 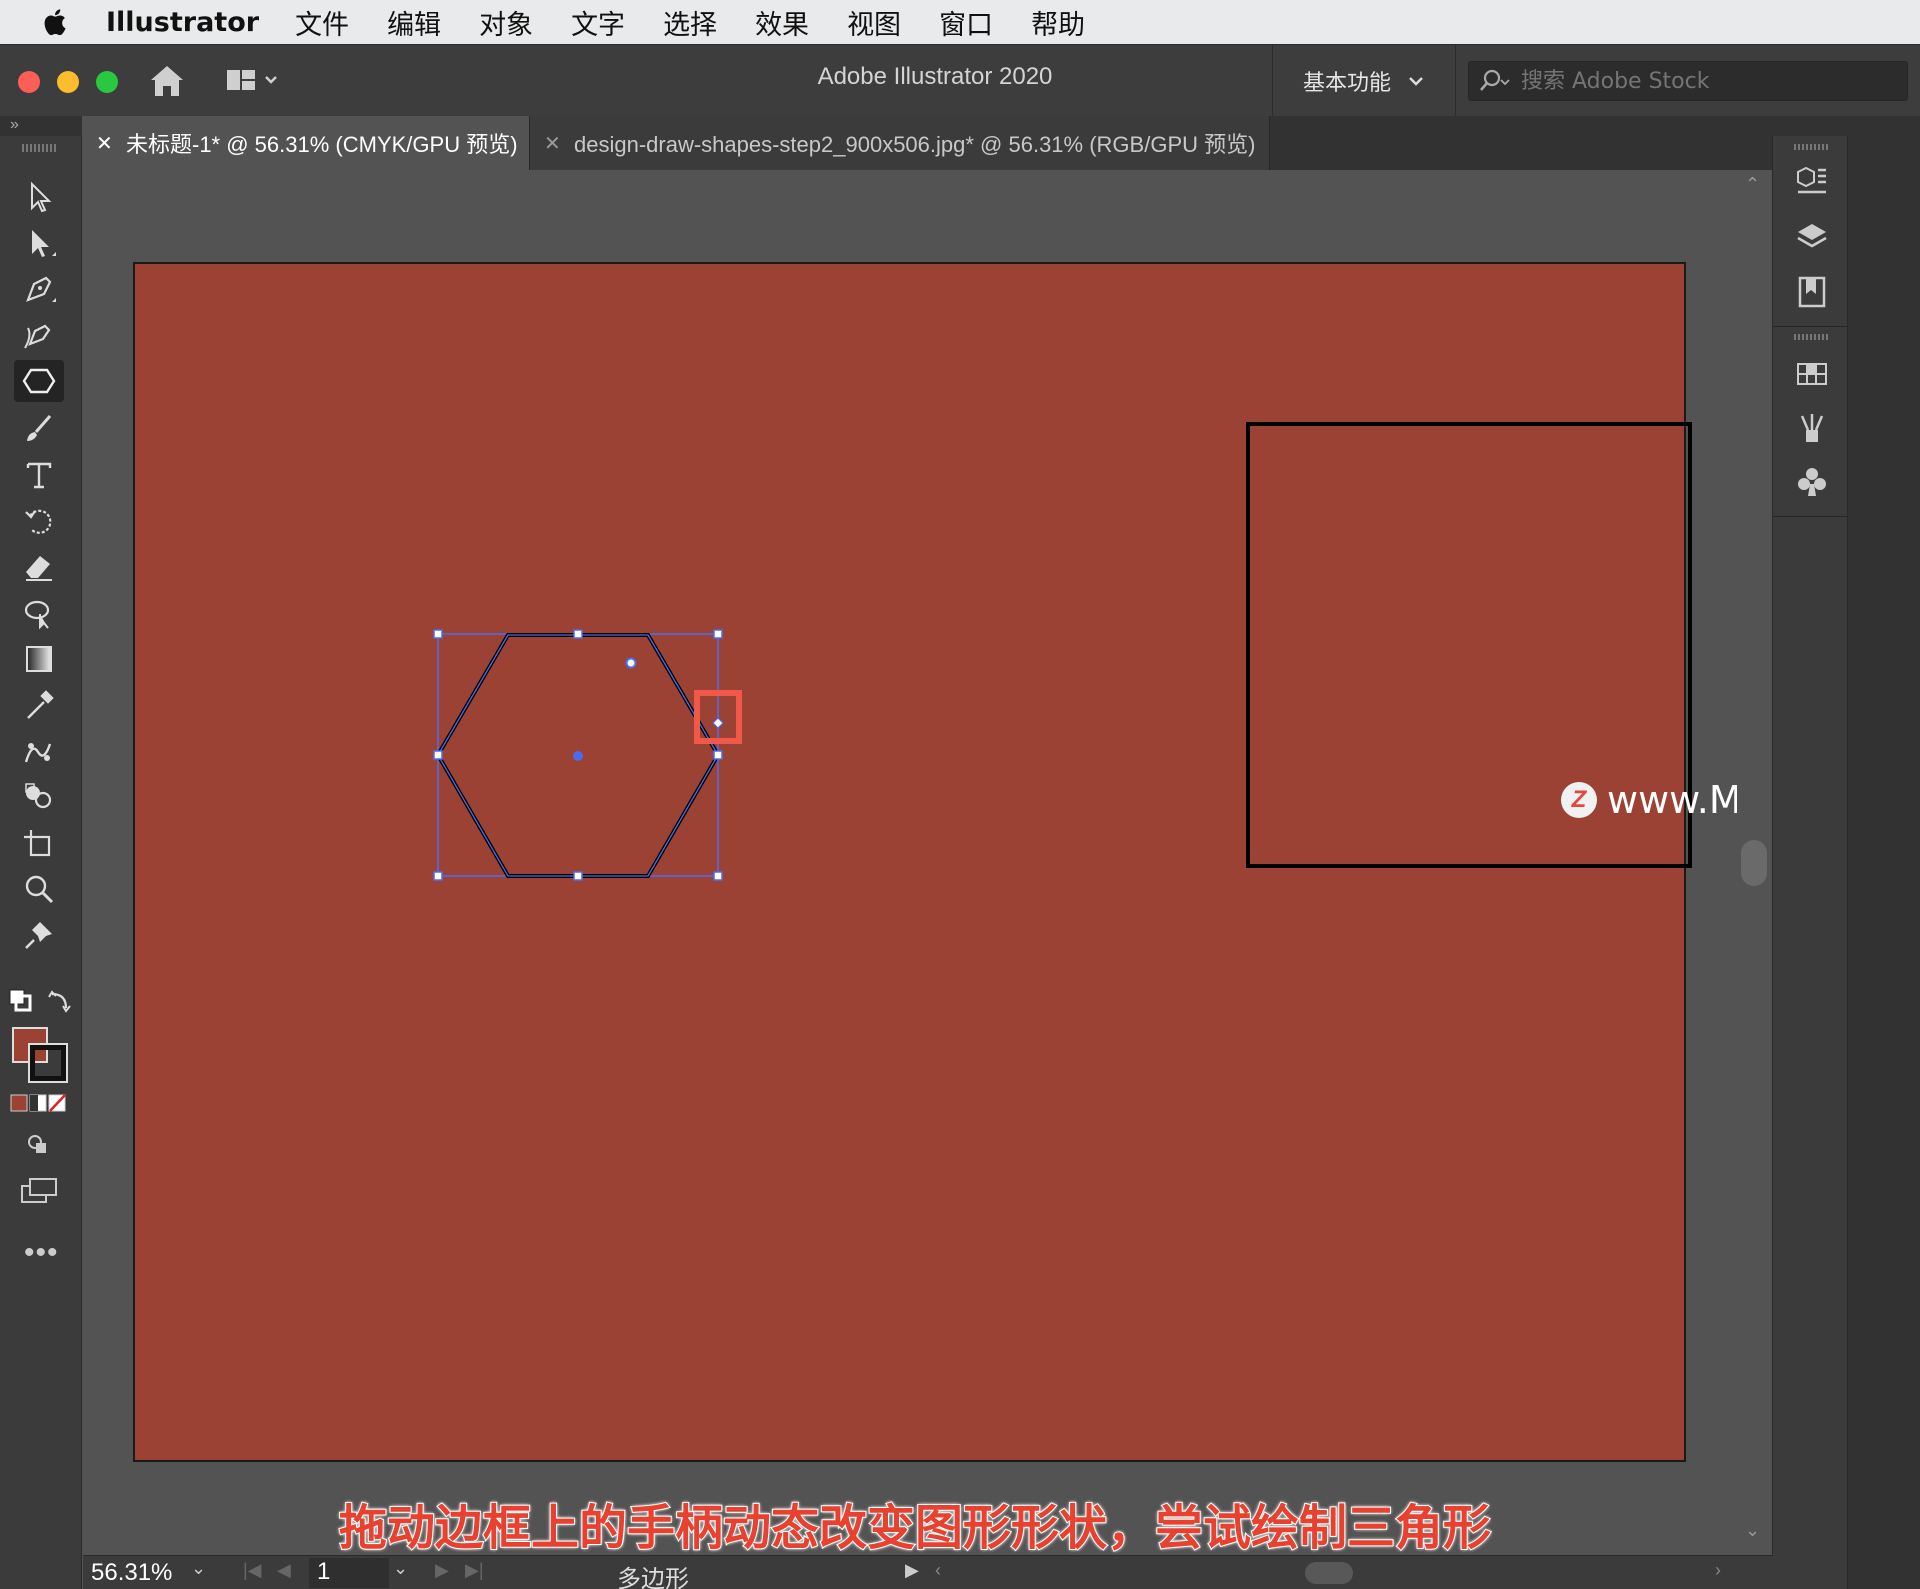 I want to click on workspace-switcher: 基本功能, so click(x=1364, y=81).